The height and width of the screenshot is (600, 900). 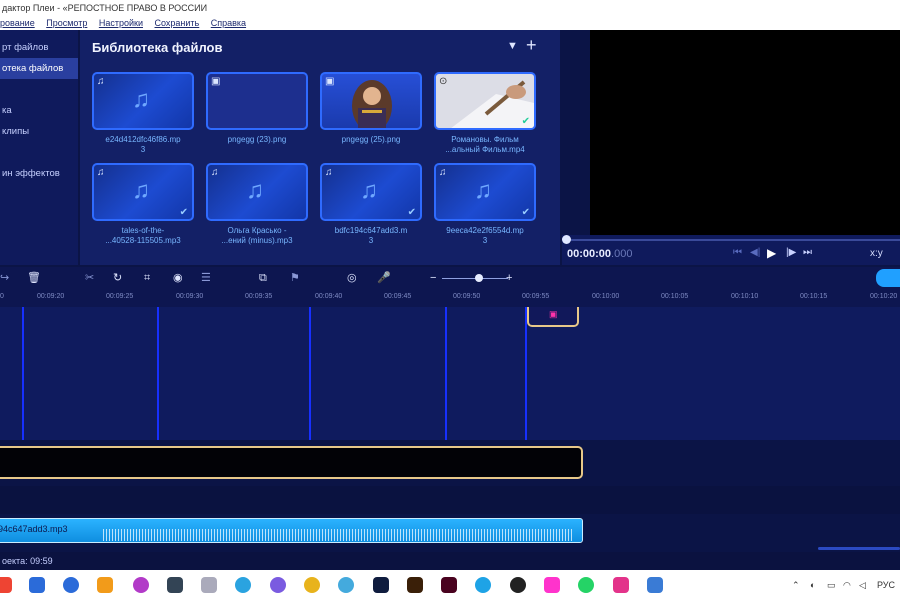 I want to click on sidebar-item-library: отека файлов, so click(x=39, y=68).